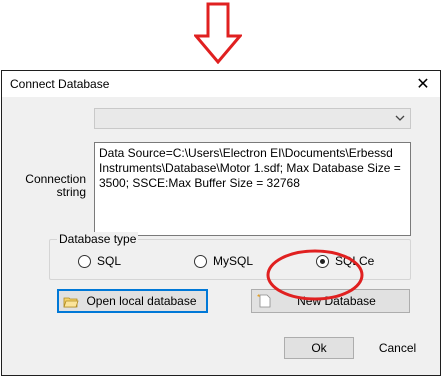 The image size is (442, 377). What do you see at coordinates (71, 192) in the screenshot?
I see `connection-label-line2: string` at bounding box center [71, 192].